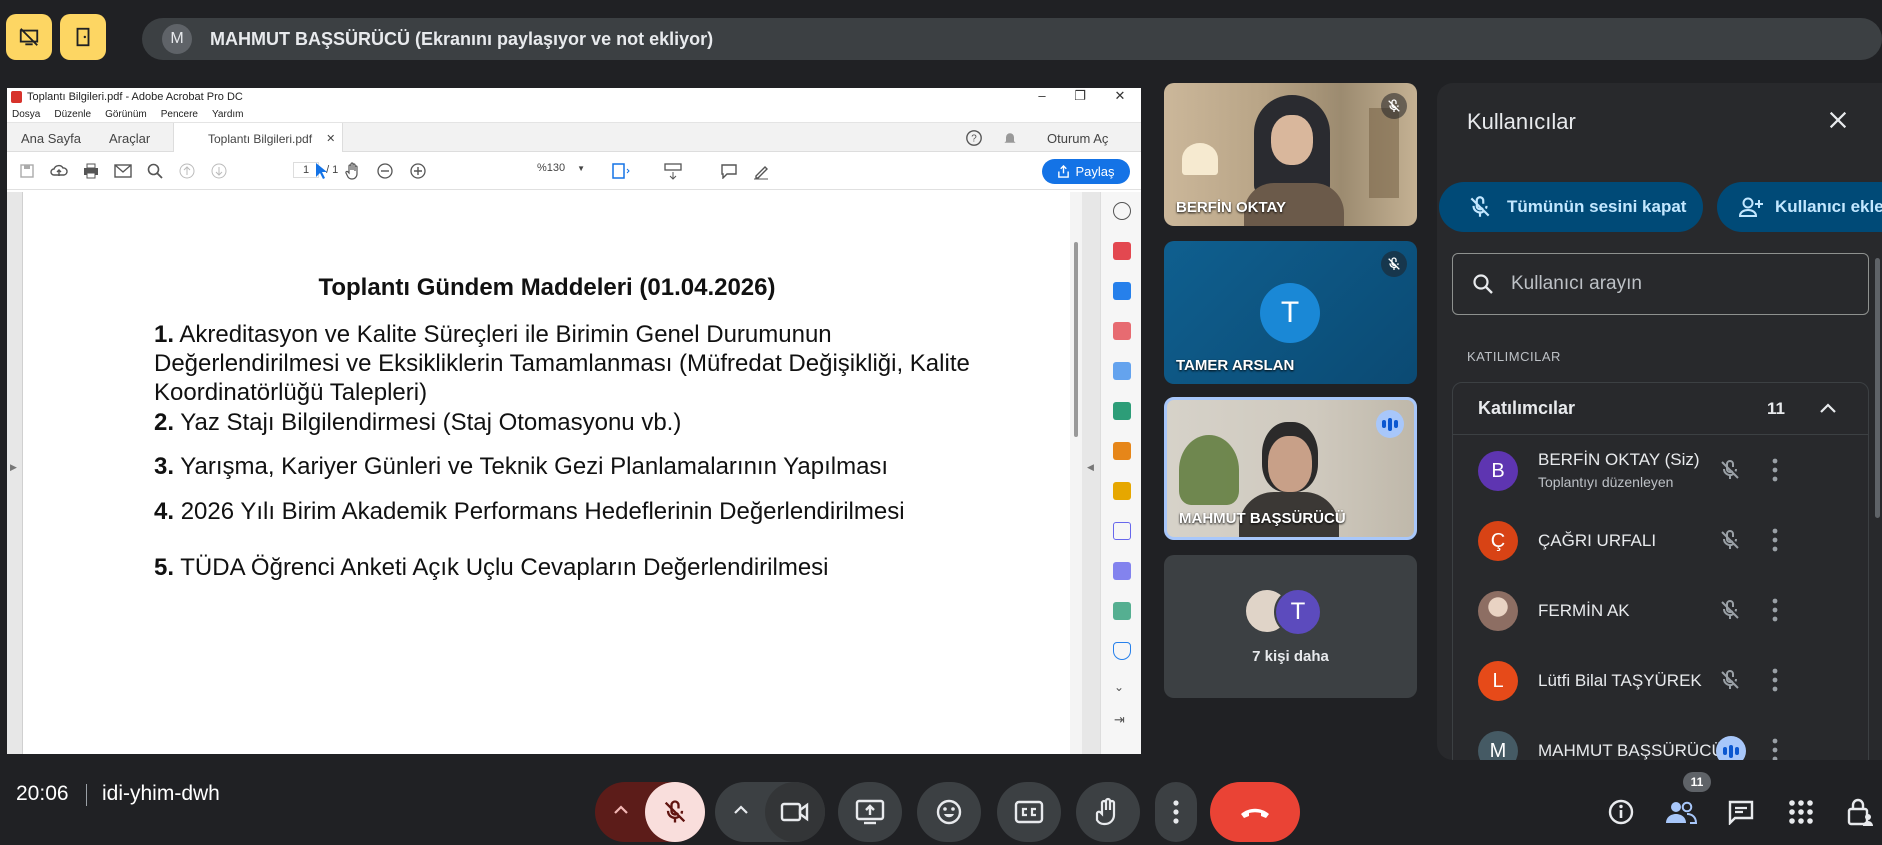 This screenshot has height=845, width=1882. I want to click on export-pdf-icon, so click(1122, 371).